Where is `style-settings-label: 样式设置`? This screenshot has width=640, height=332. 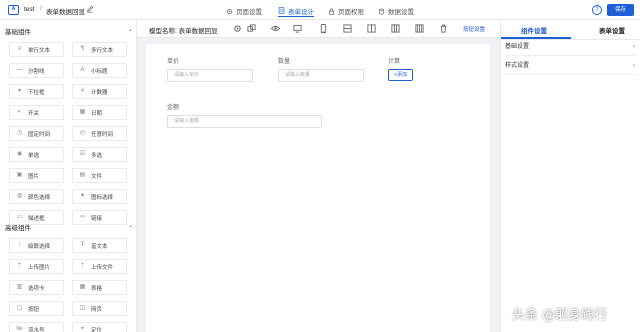
style-settings-label: 样式设置 is located at coordinates (517, 66).